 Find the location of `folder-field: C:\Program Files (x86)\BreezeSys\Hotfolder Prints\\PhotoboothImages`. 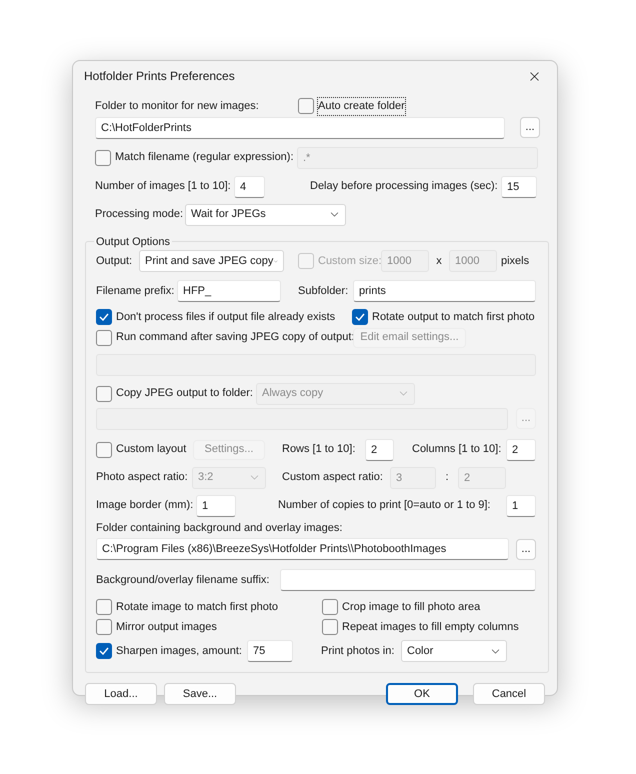

folder-field: C:\Program Files (x86)\BreezeSys\Hotfolder Prints\\PhotoboothImages is located at coordinates (302, 549).